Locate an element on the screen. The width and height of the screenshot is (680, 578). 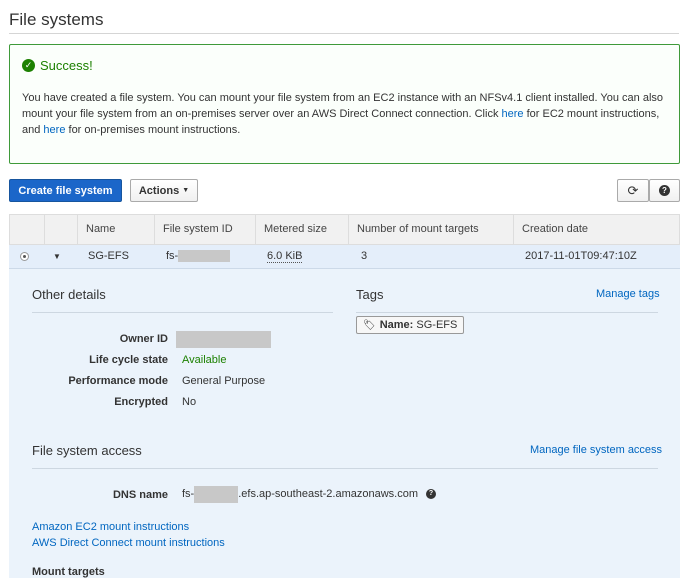
row-metered-size: 6.0 KiB is located at coordinates (285, 256).